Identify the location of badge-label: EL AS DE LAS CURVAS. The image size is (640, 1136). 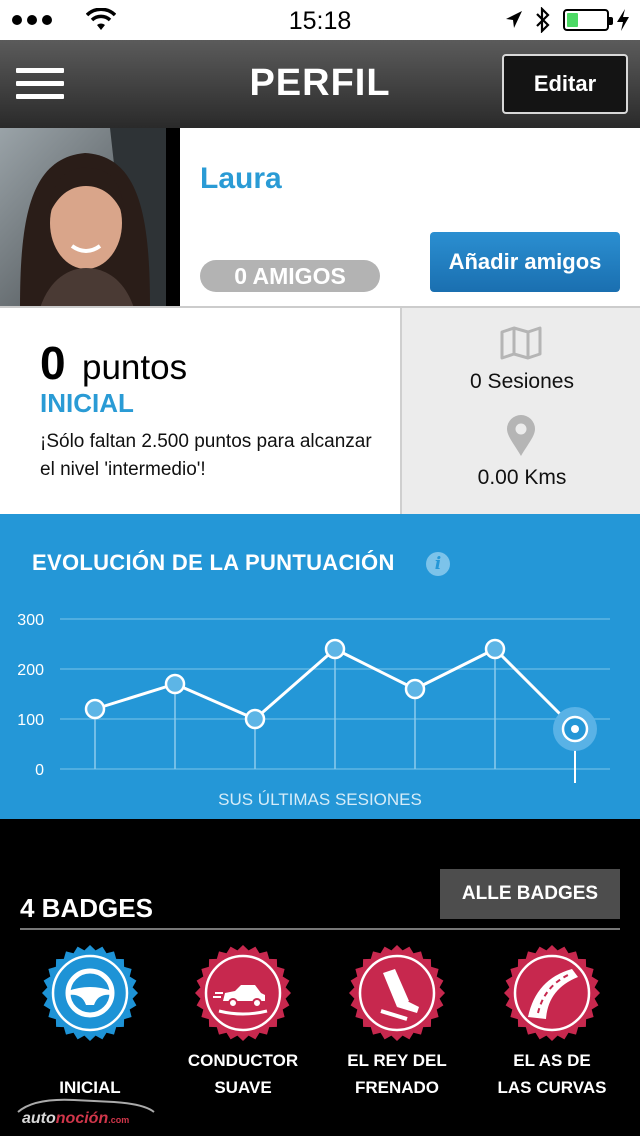
(552, 1074).